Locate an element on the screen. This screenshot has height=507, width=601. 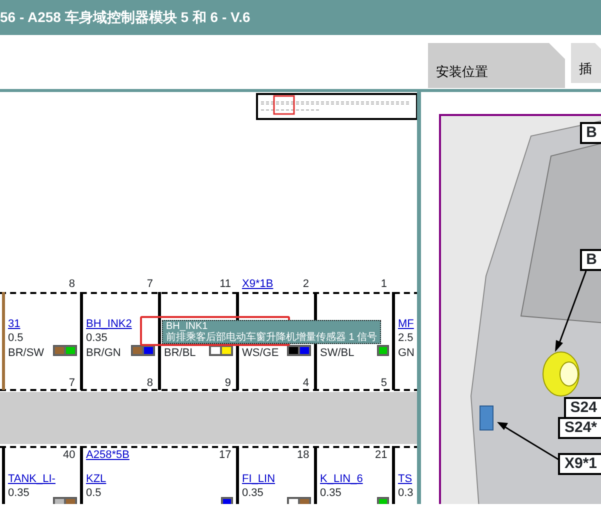
pin-number: 11 is located at coordinates (225, 284).